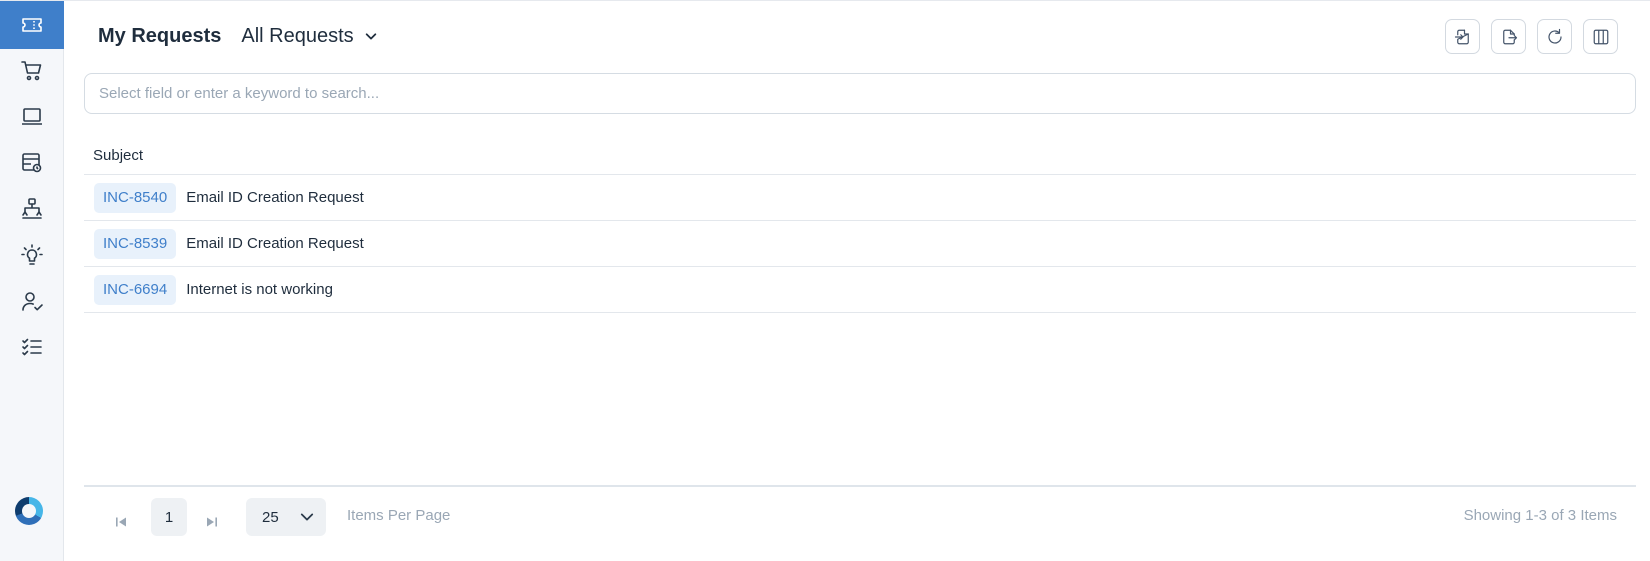  I want to click on sidebar-item-knowledge, so click(32, 255).